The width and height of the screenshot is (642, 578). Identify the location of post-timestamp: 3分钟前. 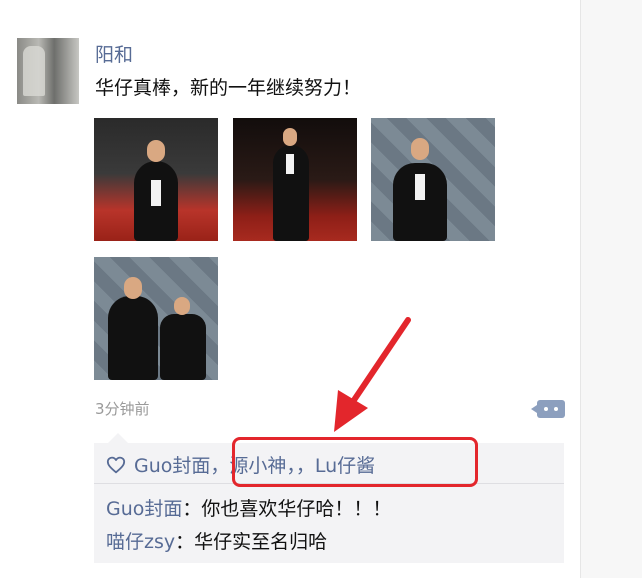
(122, 409).